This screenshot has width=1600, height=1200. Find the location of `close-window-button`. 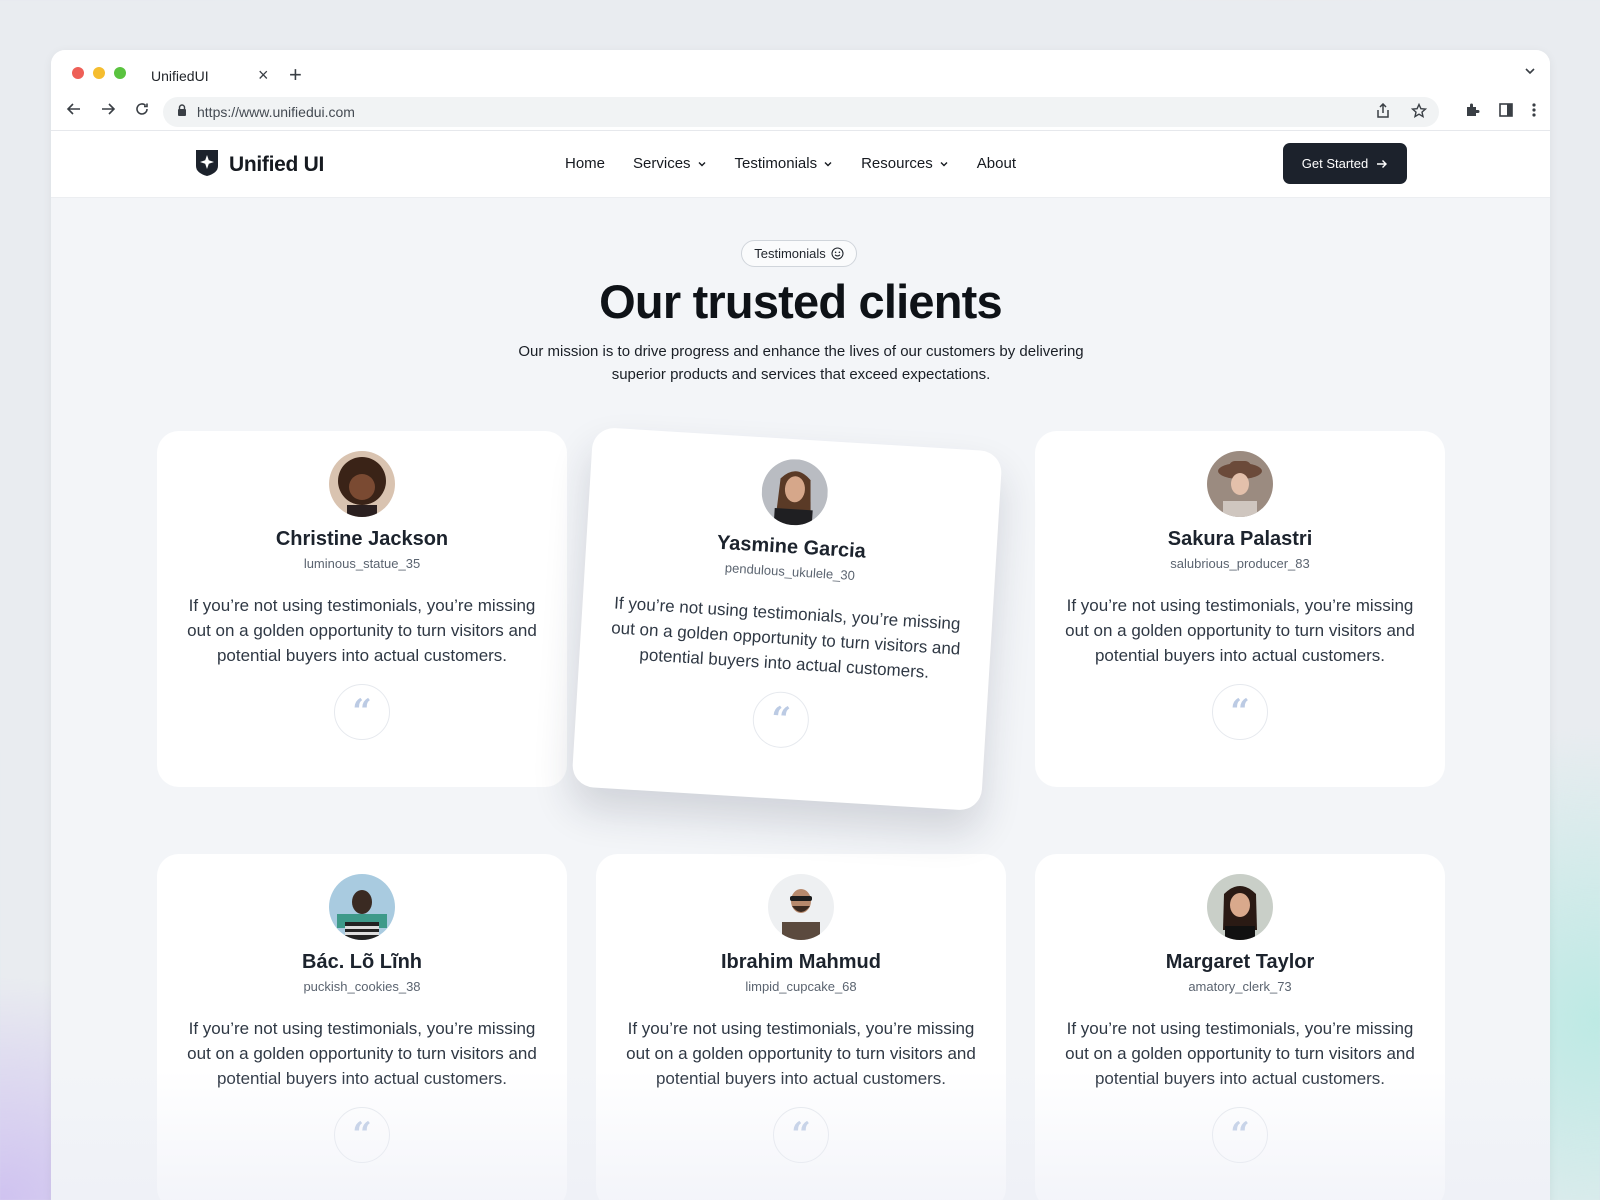

close-window-button is located at coordinates (78, 73).